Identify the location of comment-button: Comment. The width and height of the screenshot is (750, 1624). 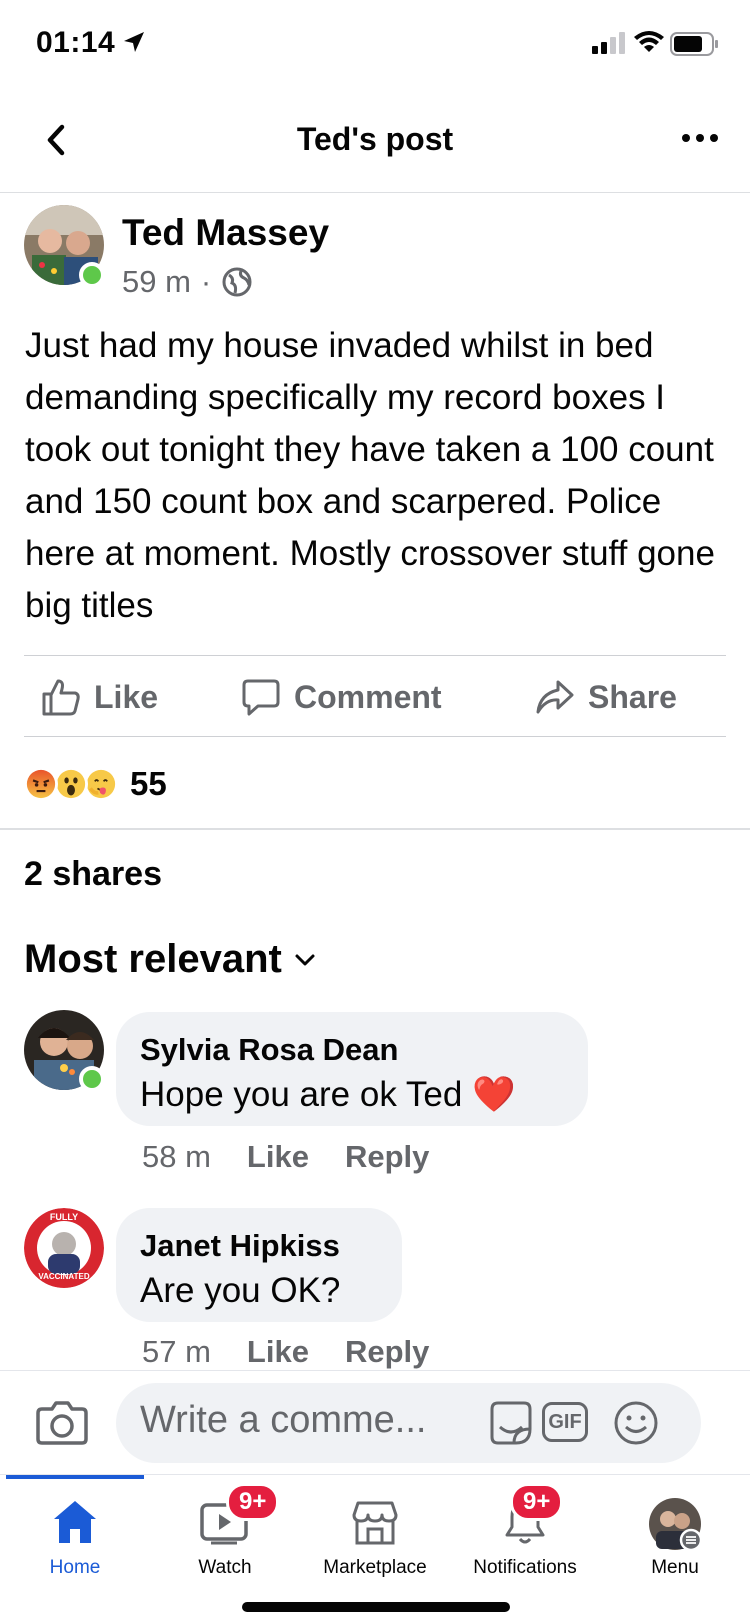
(341, 697).